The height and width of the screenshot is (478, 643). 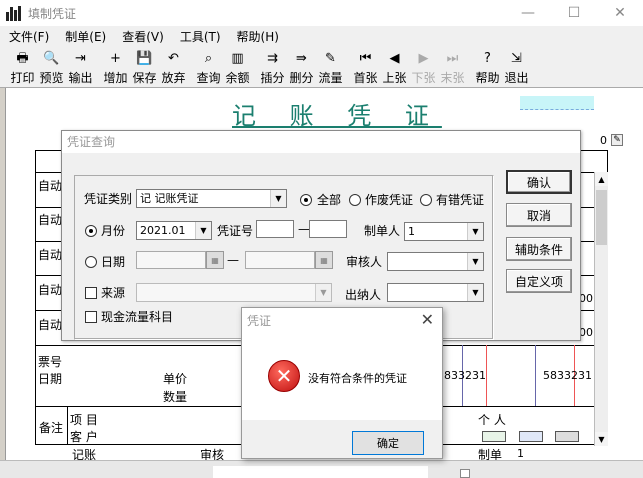 What do you see at coordinates (272, 66) in the screenshot?
I see `toolbar-button-8: ⇉ 插分` at bounding box center [272, 66].